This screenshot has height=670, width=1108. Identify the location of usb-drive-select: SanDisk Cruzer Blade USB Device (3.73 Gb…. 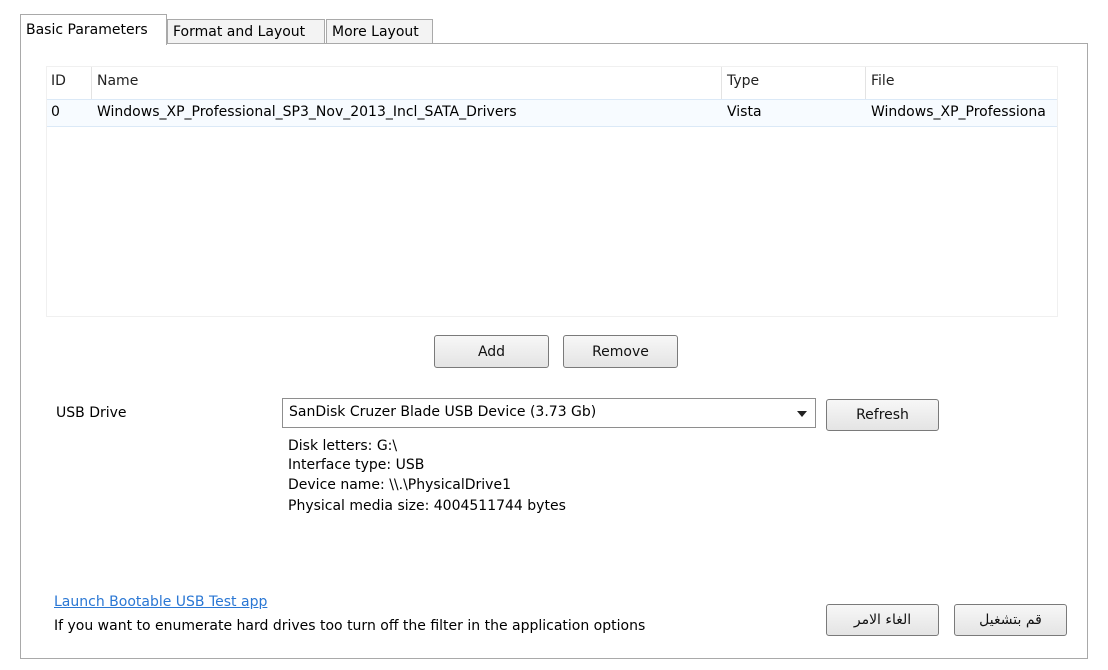
(549, 413).